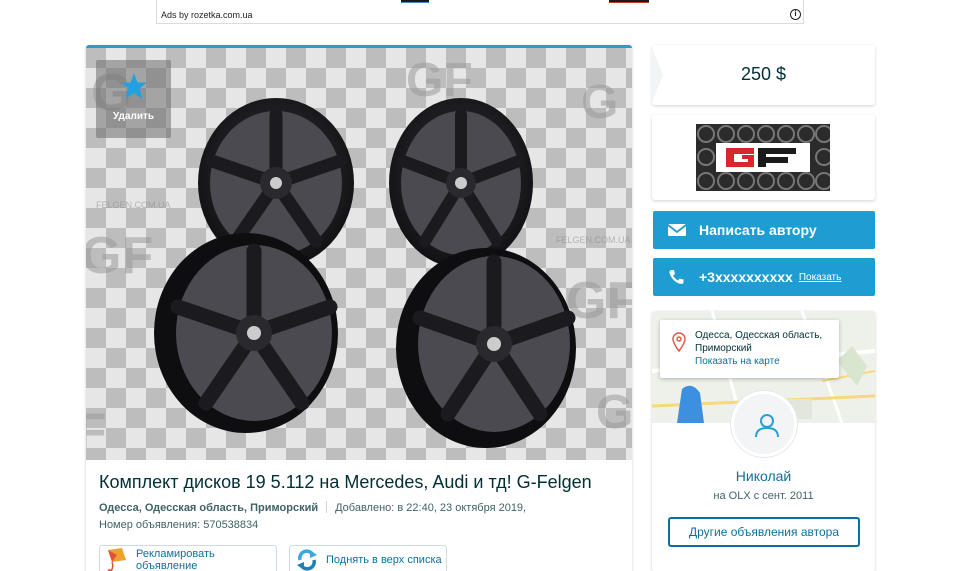 This screenshot has height=571, width=960. Describe the element at coordinates (208, 508) in the screenshot. I see `listing-location: Одесса, Одесская область, Приморский` at that location.